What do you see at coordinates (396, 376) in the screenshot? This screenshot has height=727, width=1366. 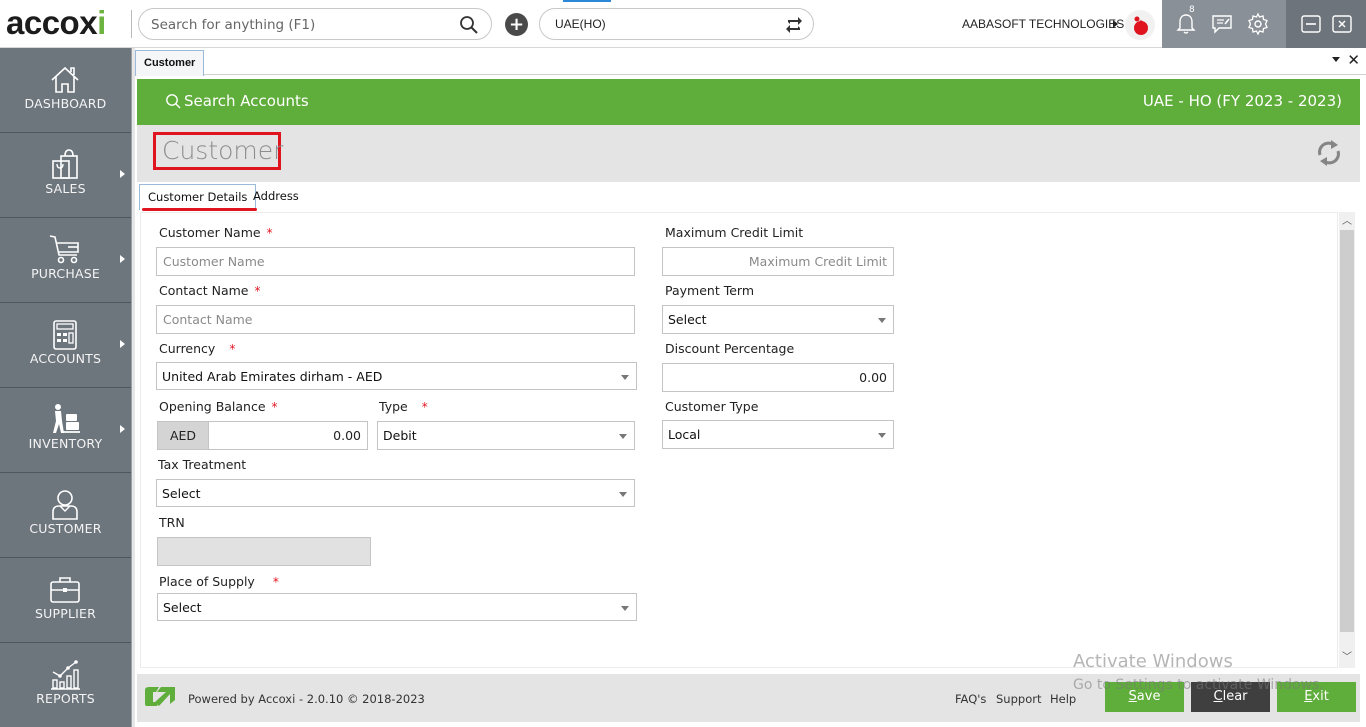 I see `currency-select: United Arab Emirates dirham - AED` at bounding box center [396, 376].